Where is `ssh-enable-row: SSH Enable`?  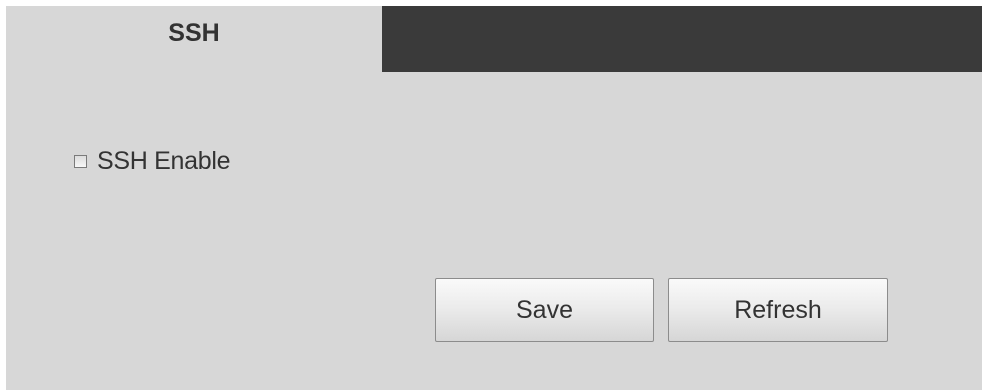
ssh-enable-row: SSH Enable is located at coordinates (152, 161).